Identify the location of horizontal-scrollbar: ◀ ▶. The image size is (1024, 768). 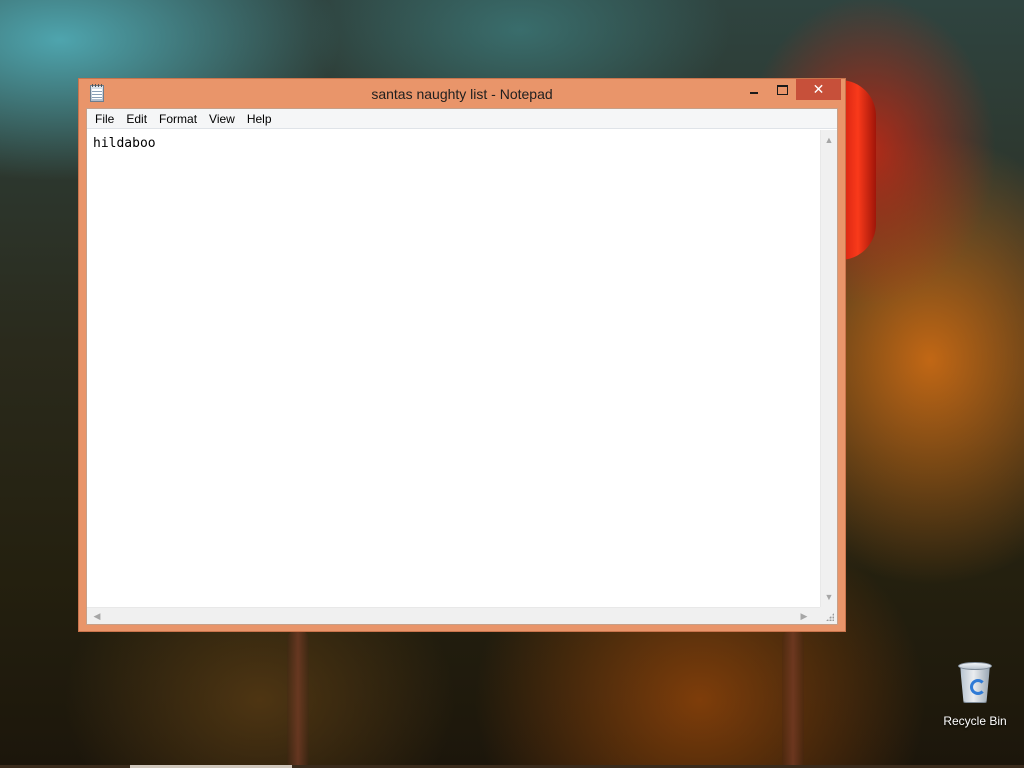
(453, 615).